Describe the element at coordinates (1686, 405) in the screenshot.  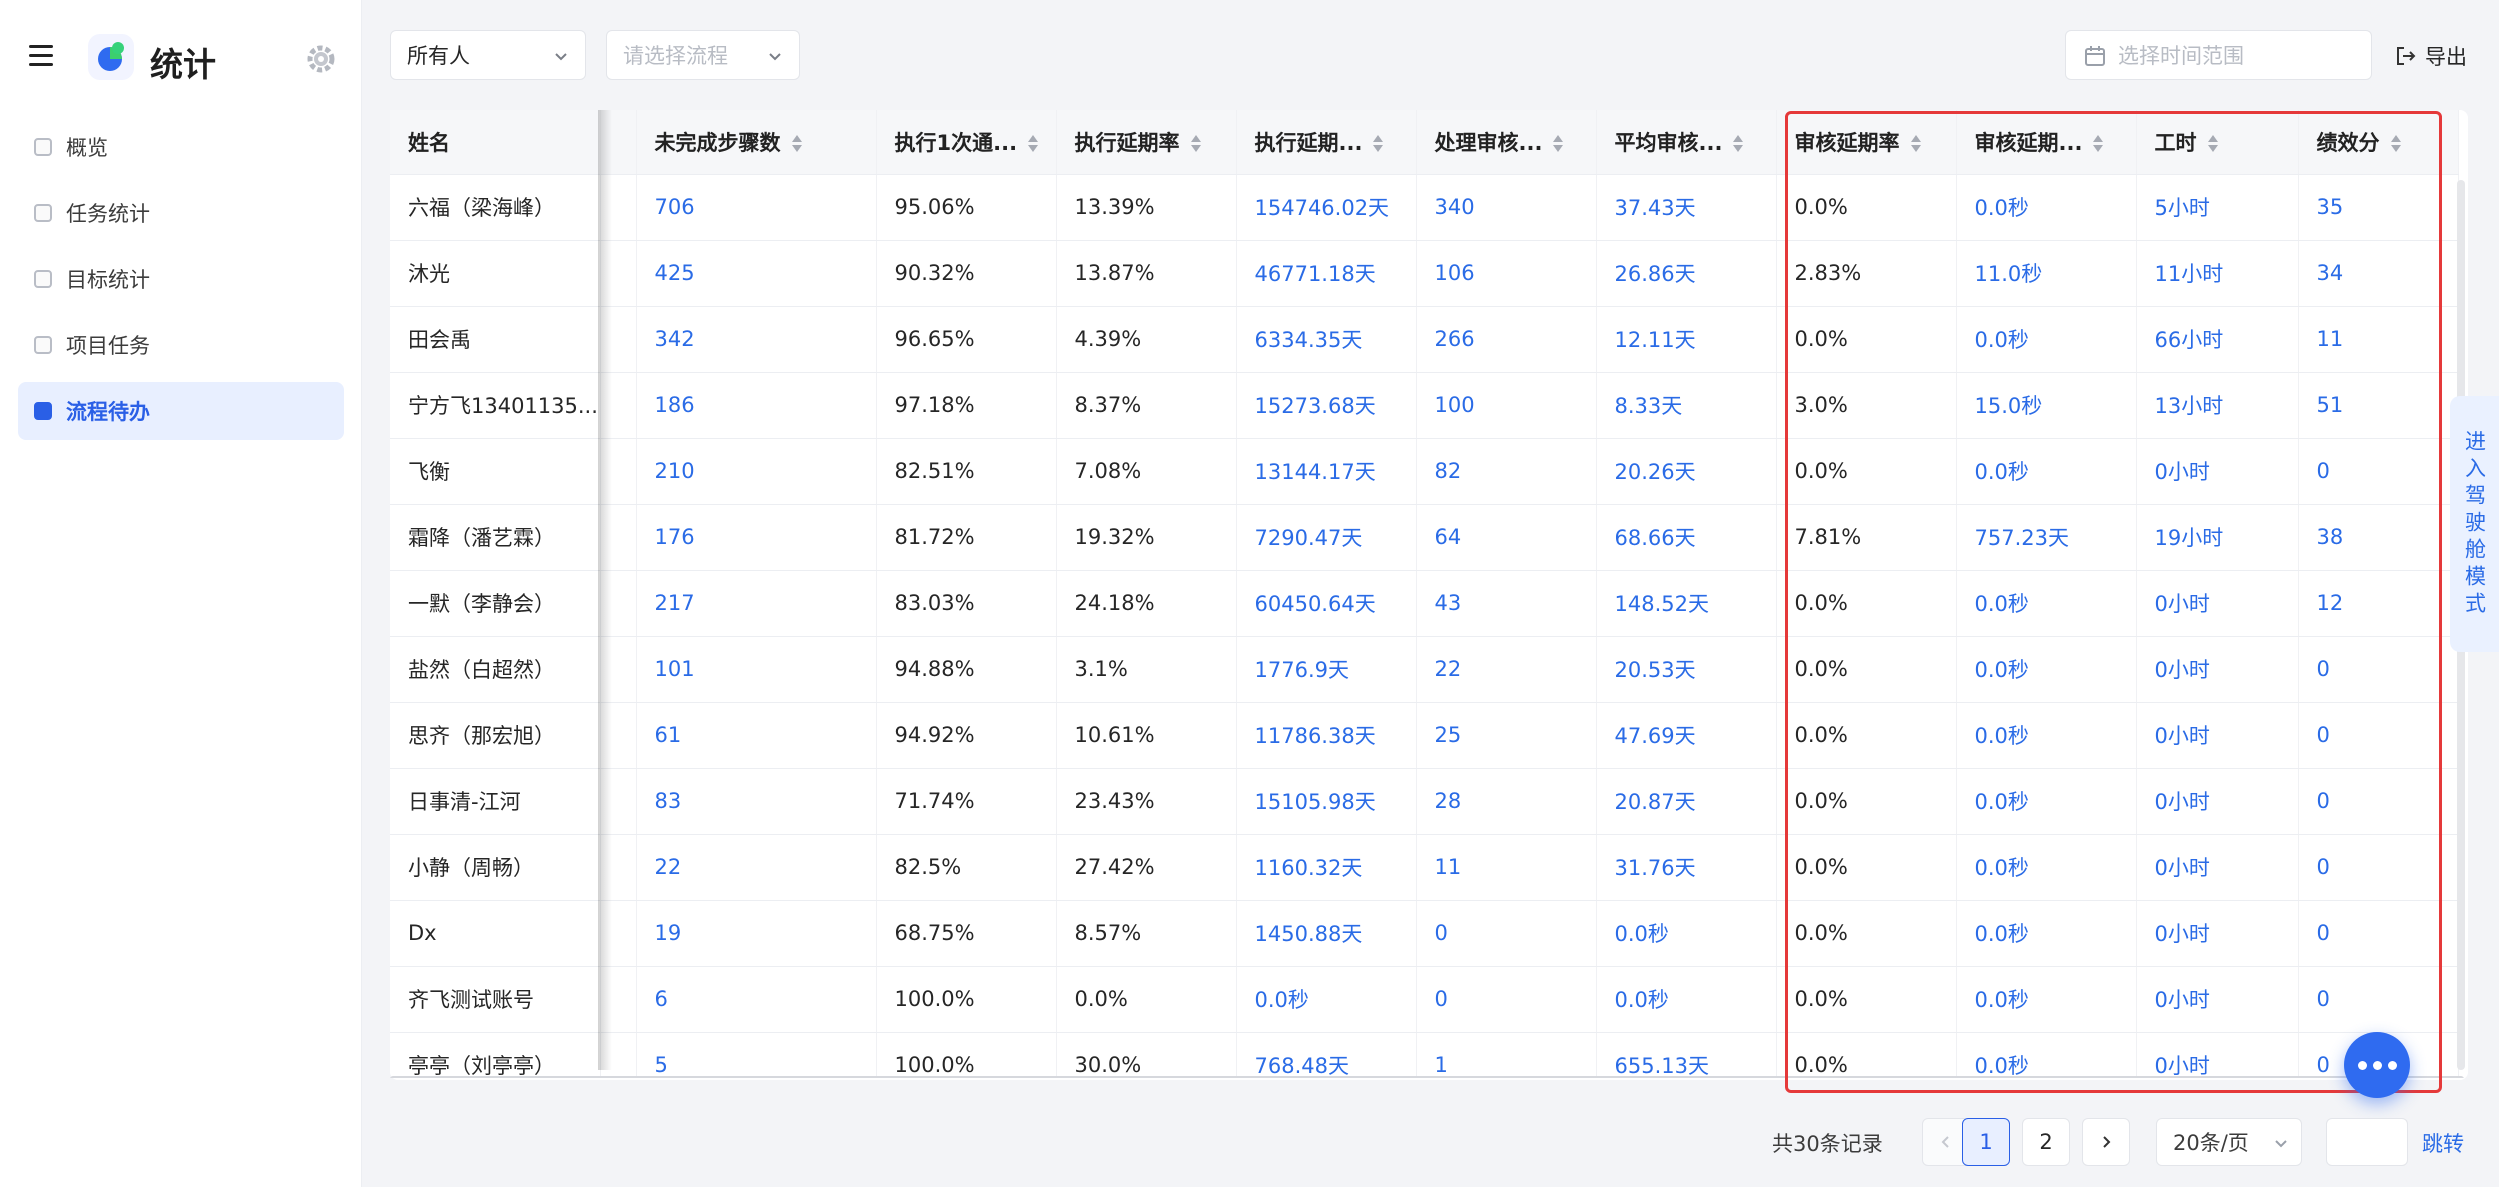
I see `cell-avg-review-time: 8.33天` at that location.